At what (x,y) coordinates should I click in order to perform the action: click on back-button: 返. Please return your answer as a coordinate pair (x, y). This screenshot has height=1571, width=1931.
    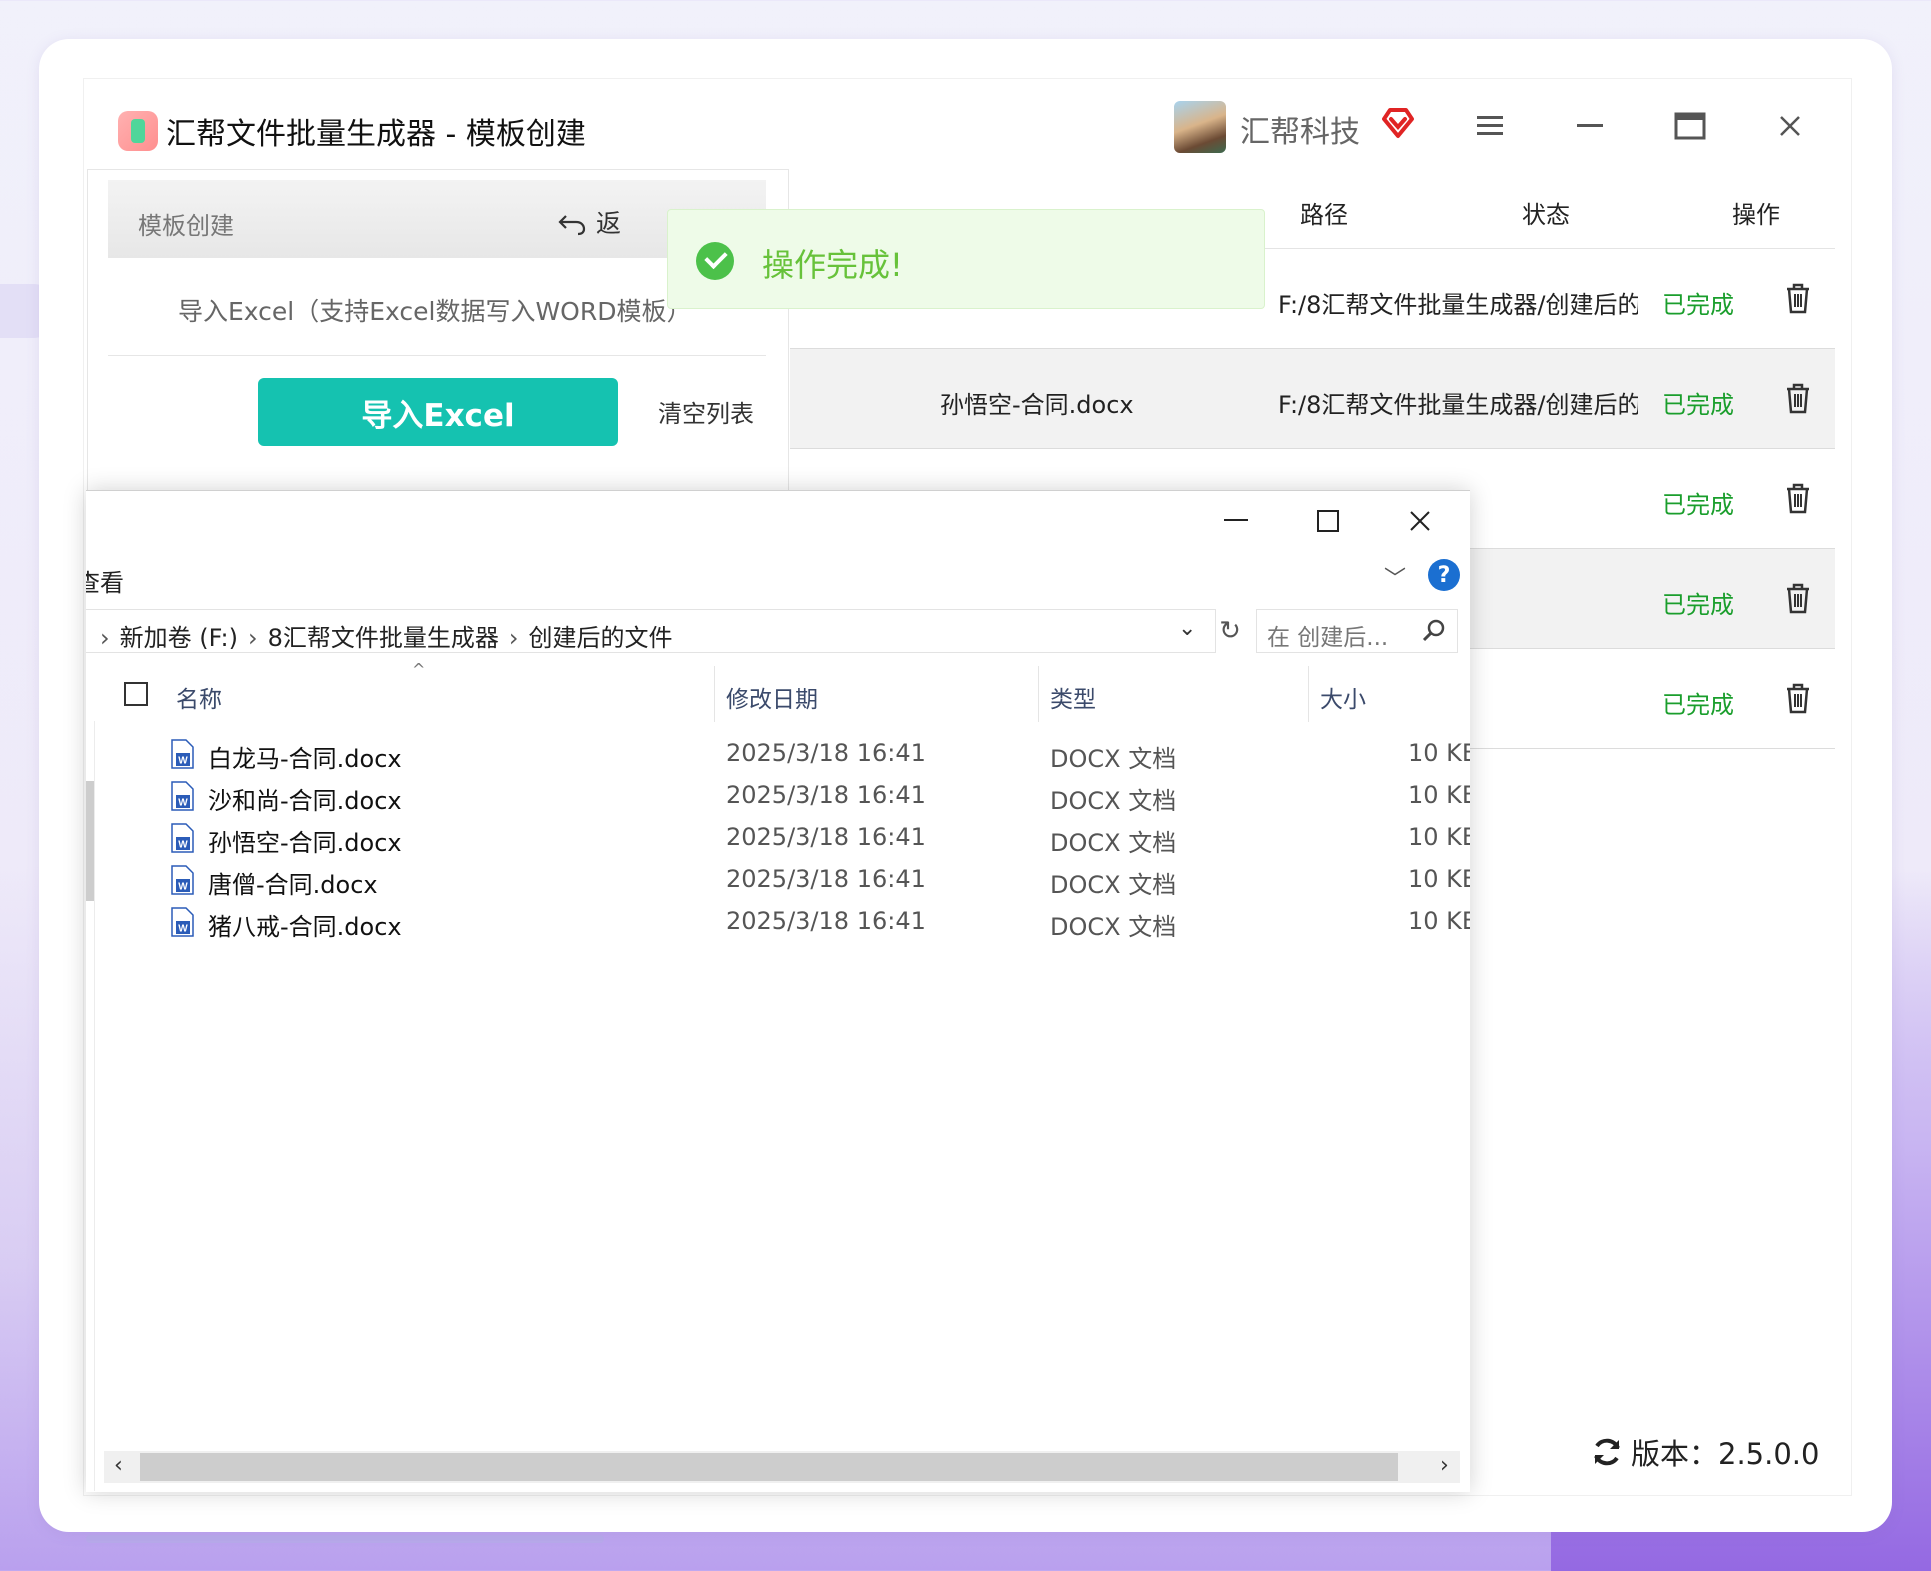
    Looking at the image, I should click on (589, 222).